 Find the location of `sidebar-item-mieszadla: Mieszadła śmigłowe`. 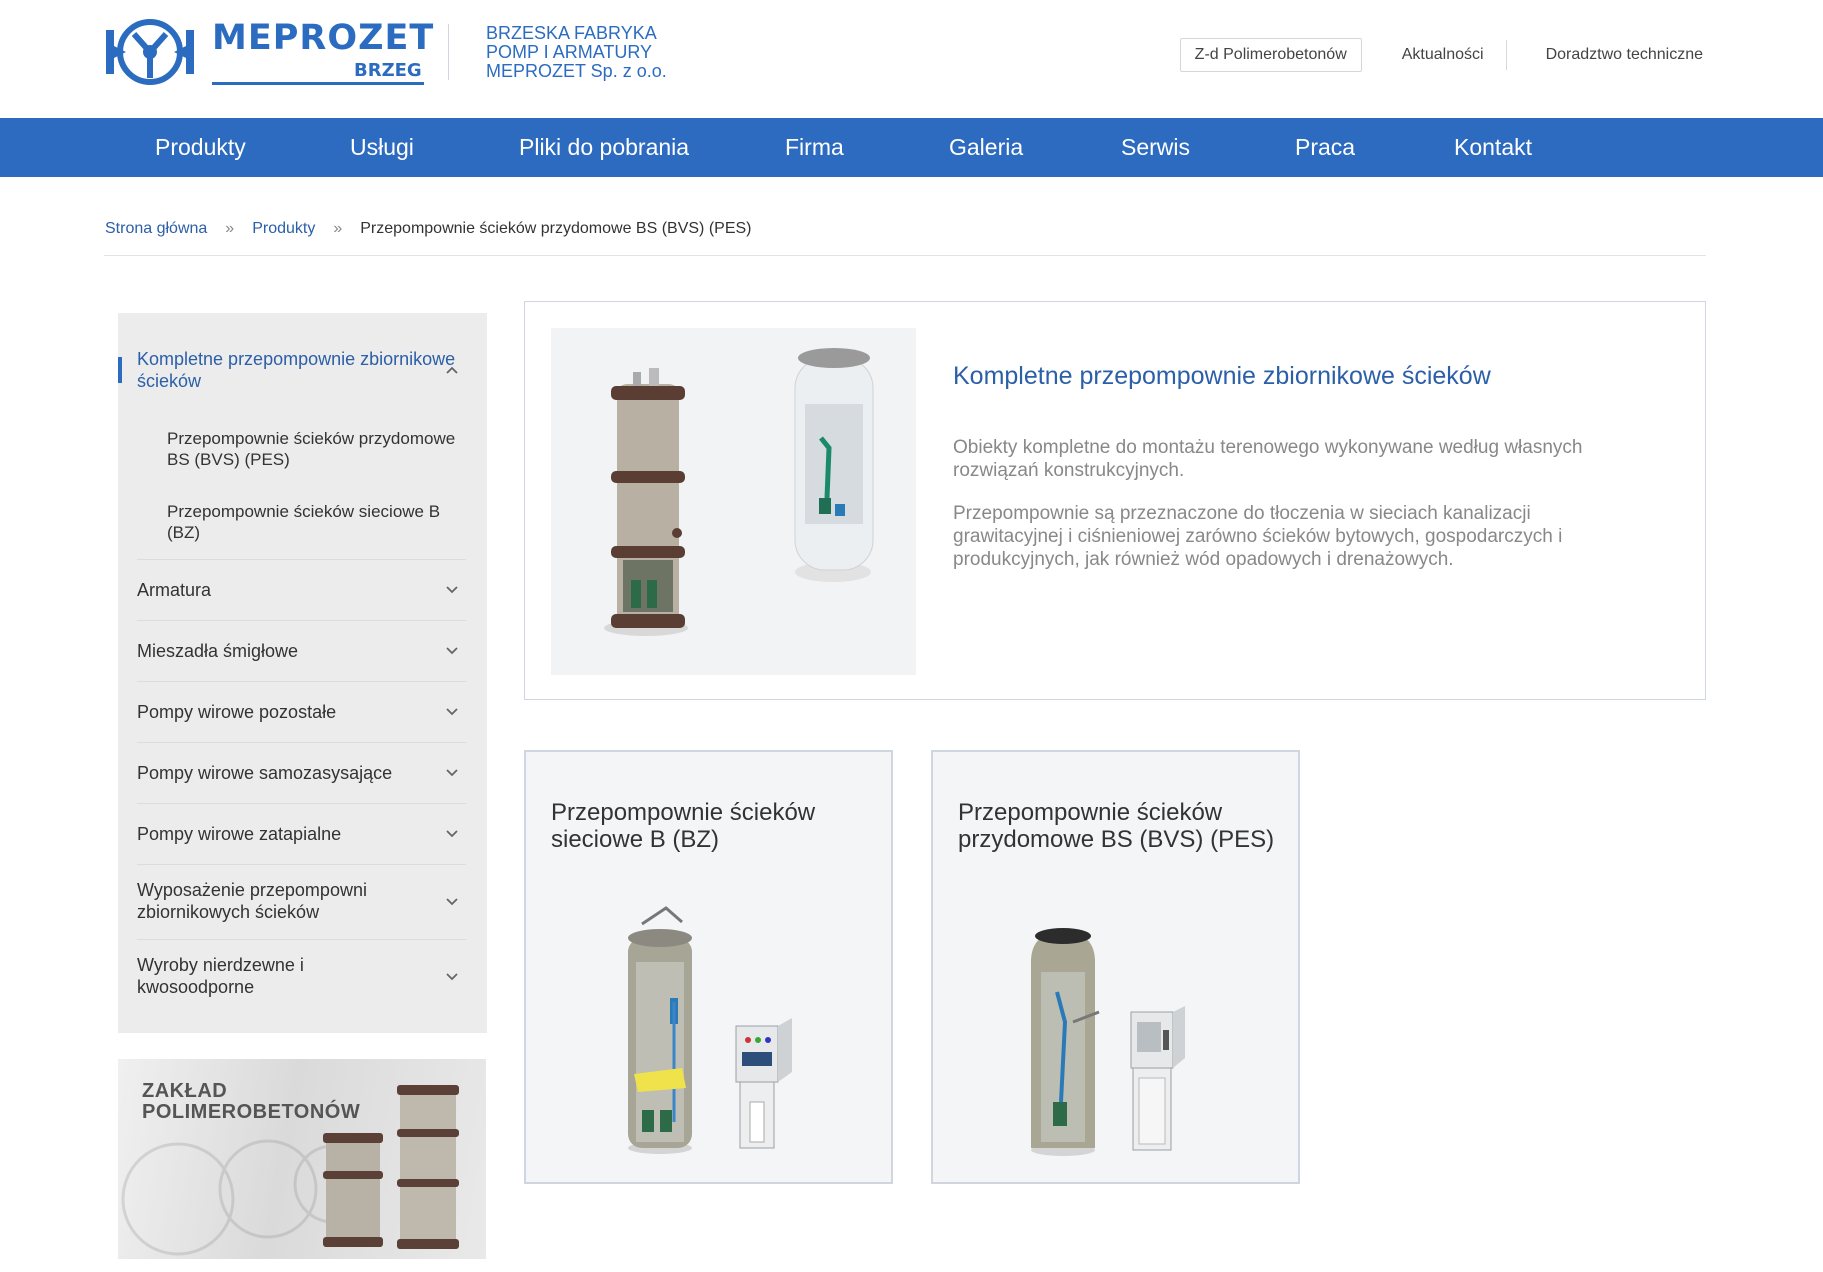

sidebar-item-mieszadla: Mieszadła śmigłowe is located at coordinates (301, 651).